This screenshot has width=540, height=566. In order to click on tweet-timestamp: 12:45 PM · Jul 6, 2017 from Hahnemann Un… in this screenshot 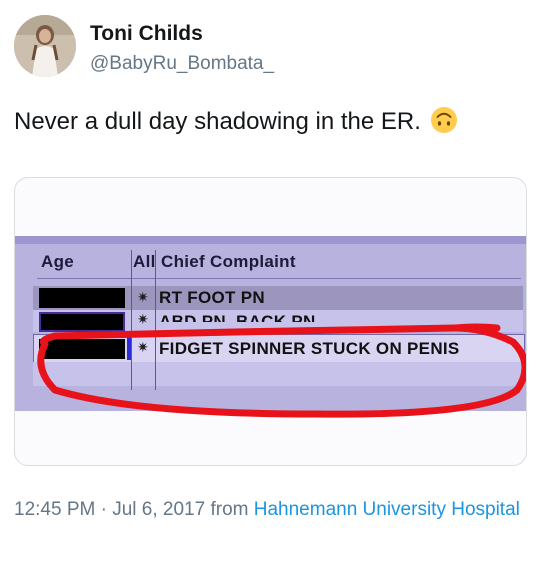, I will do `click(269, 510)`.